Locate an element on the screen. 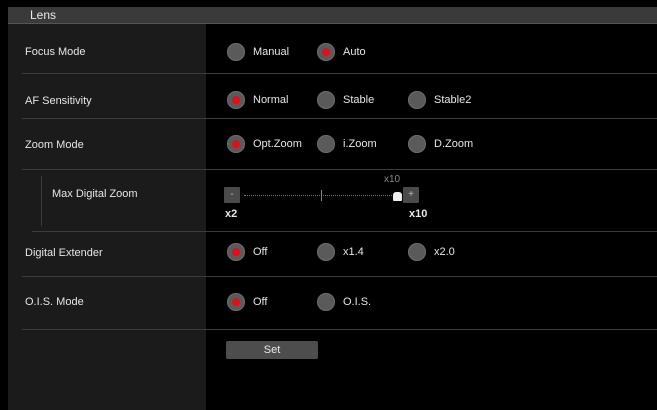 Image resolution: width=657 pixels, height=410 pixels. option-label: i.Zoom is located at coordinates (360, 144).